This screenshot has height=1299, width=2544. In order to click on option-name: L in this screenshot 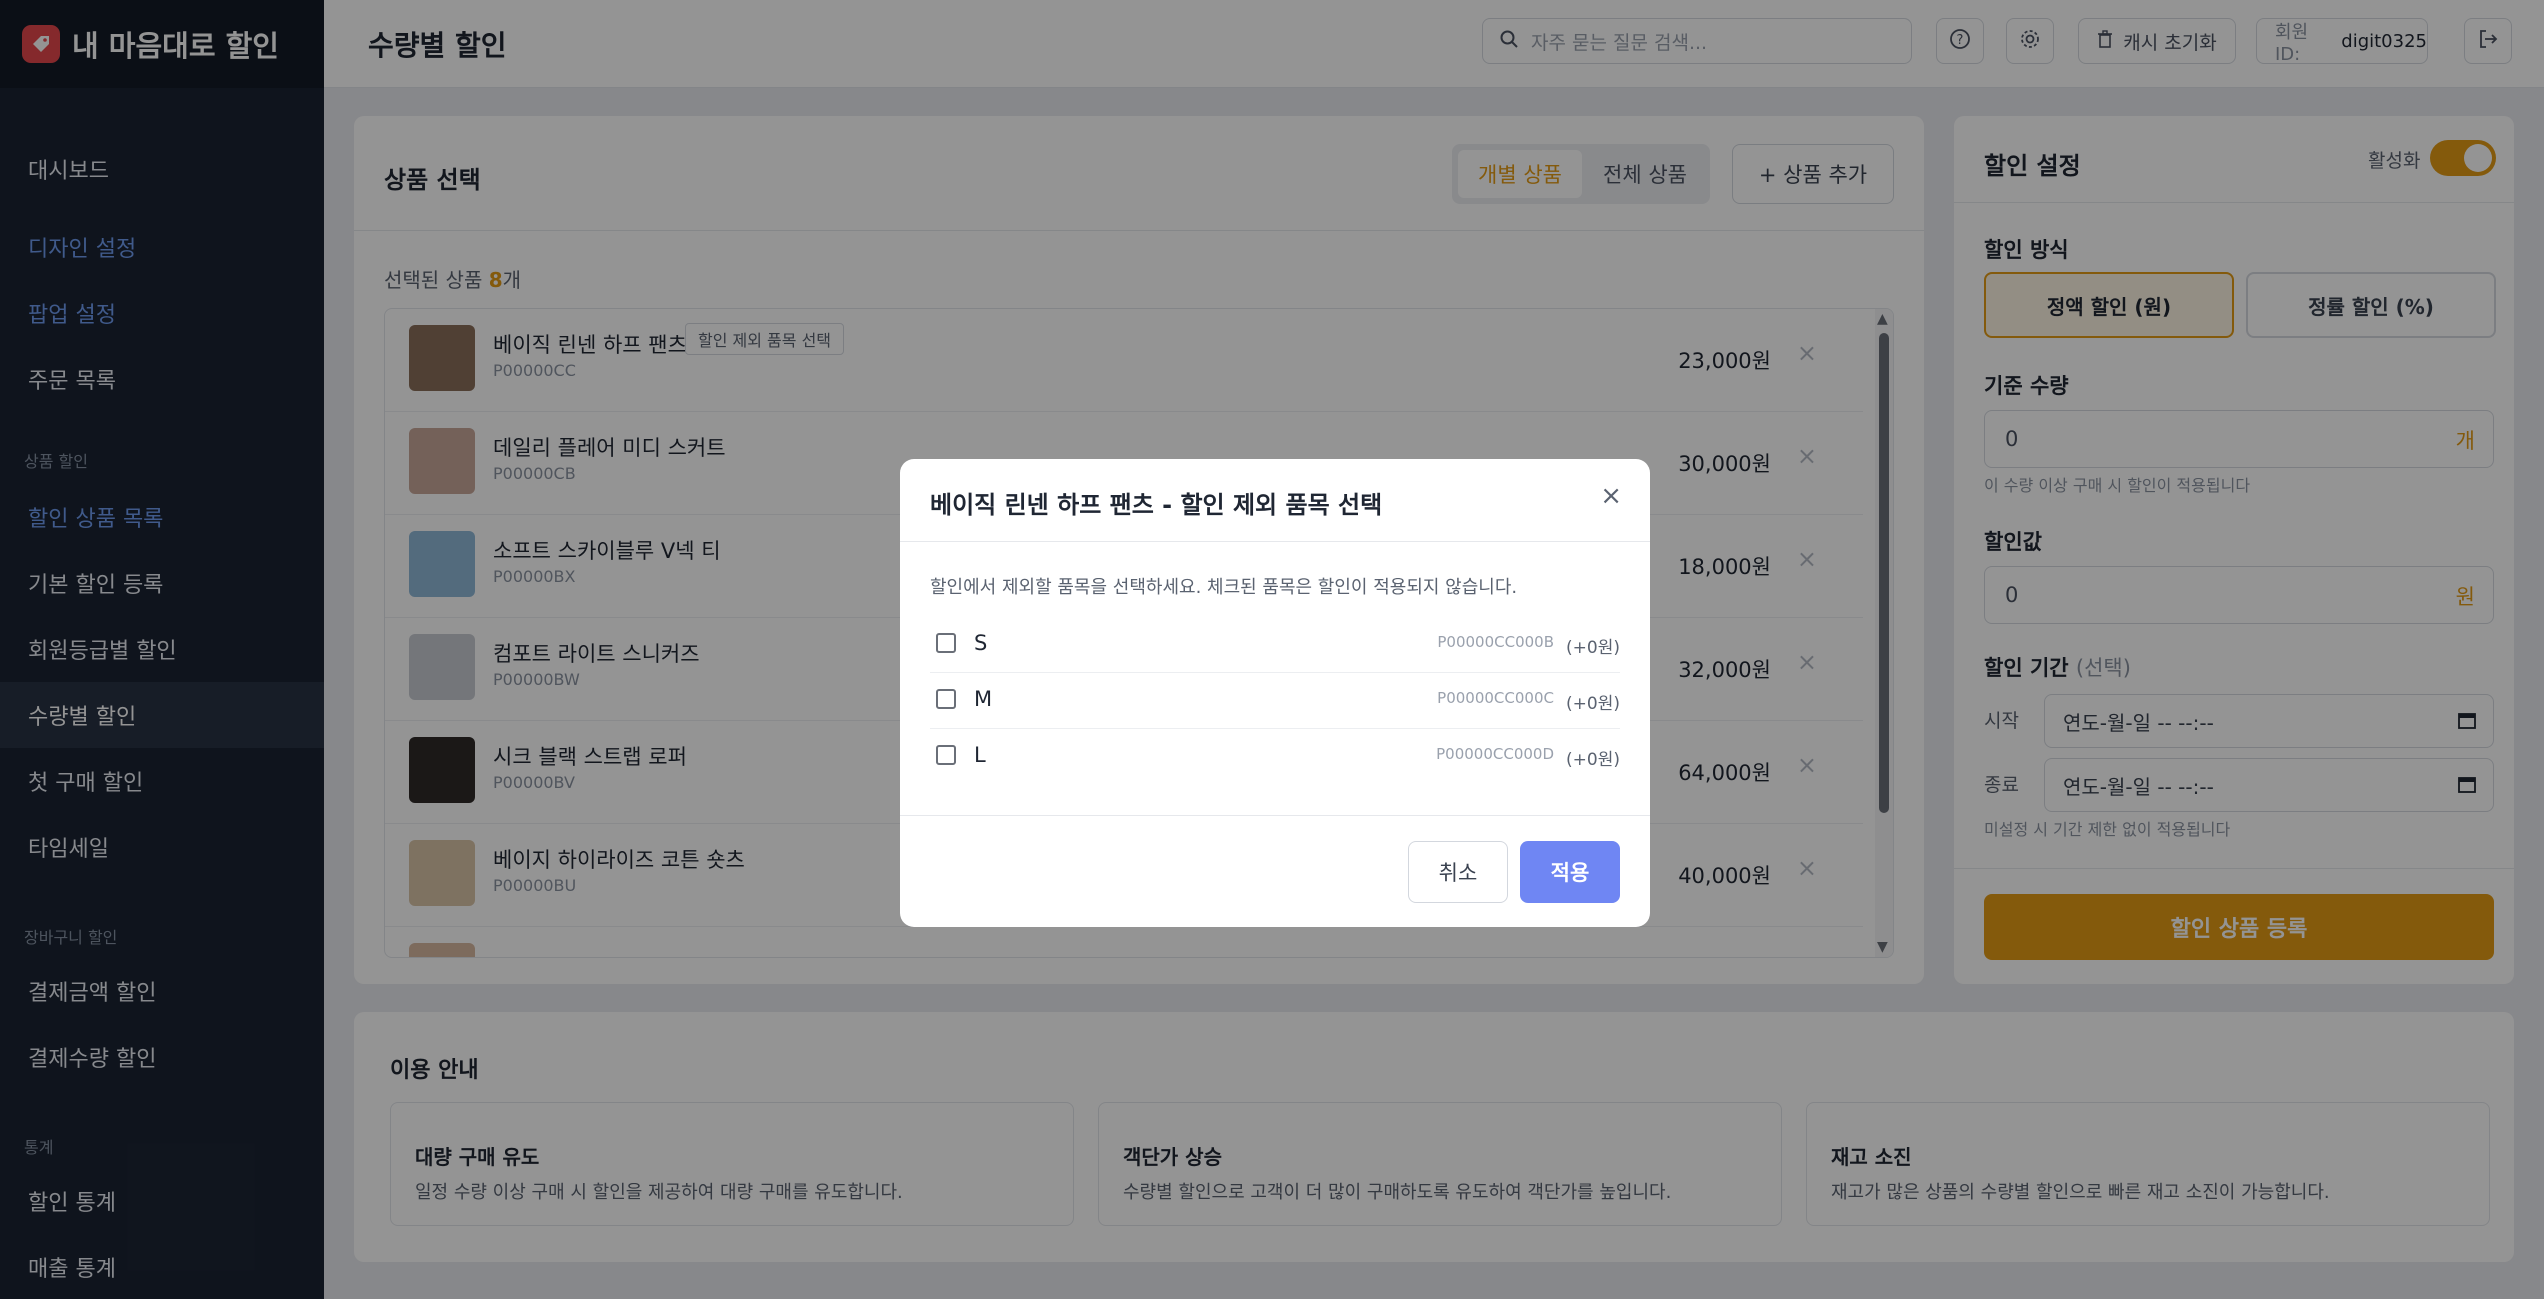, I will do `click(980, 755)`.